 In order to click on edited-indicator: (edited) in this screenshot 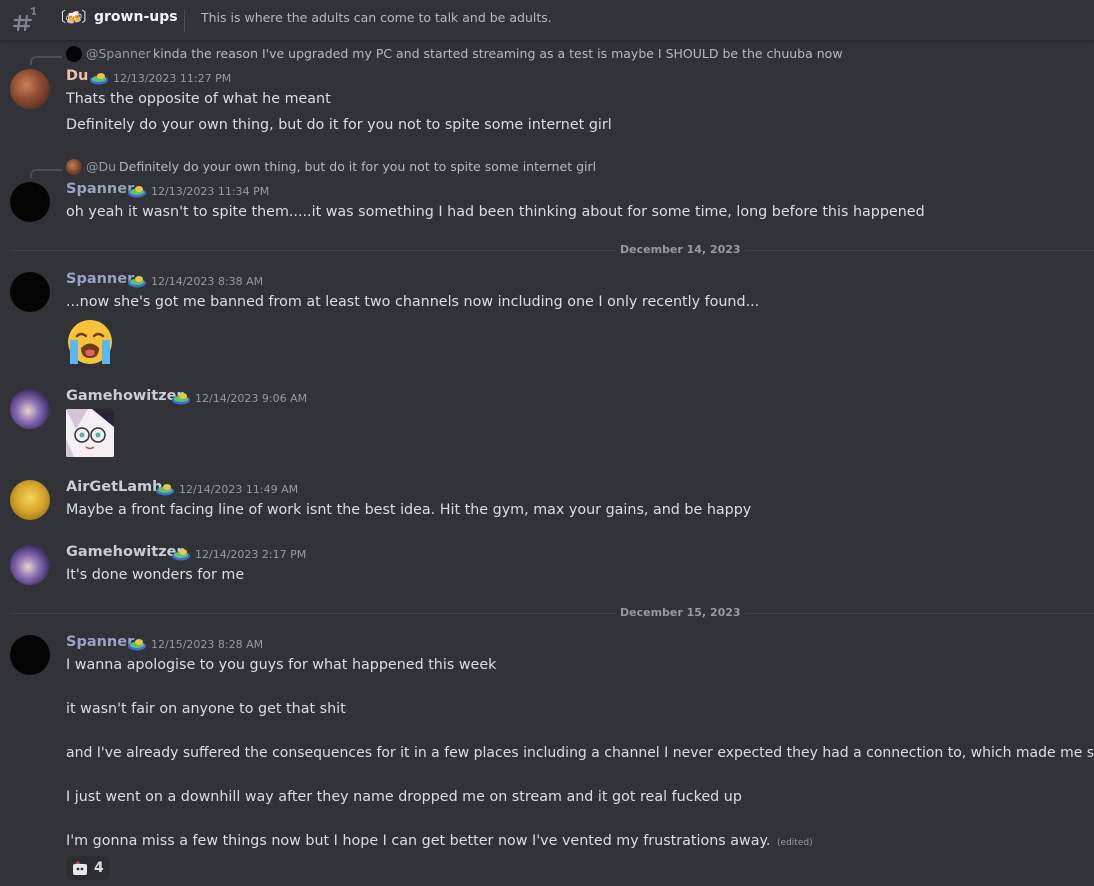, I will do `click(795, 843)`.